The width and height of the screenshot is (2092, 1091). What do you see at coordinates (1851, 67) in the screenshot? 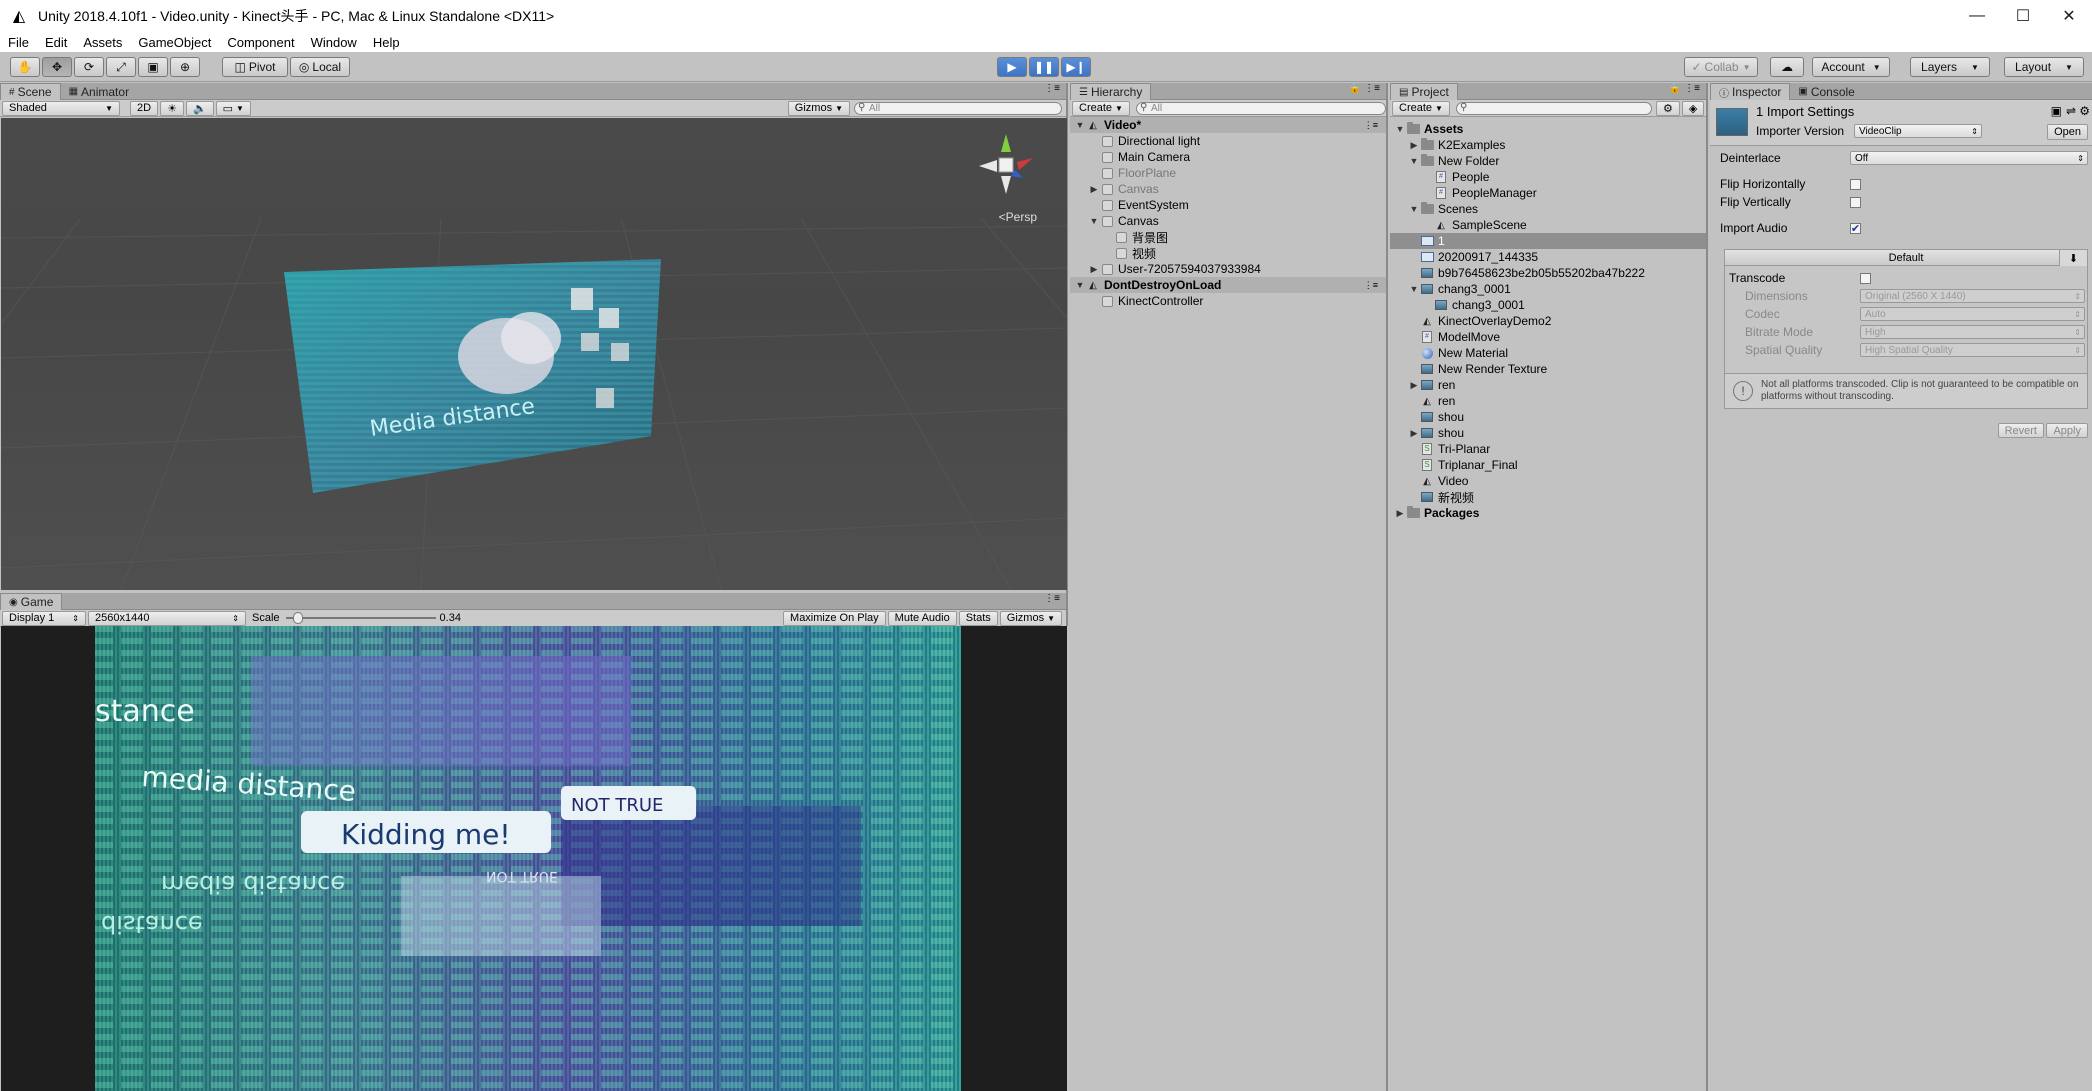
I see `account-dropdown: Account ▼` at bounding box center [1851, 67].